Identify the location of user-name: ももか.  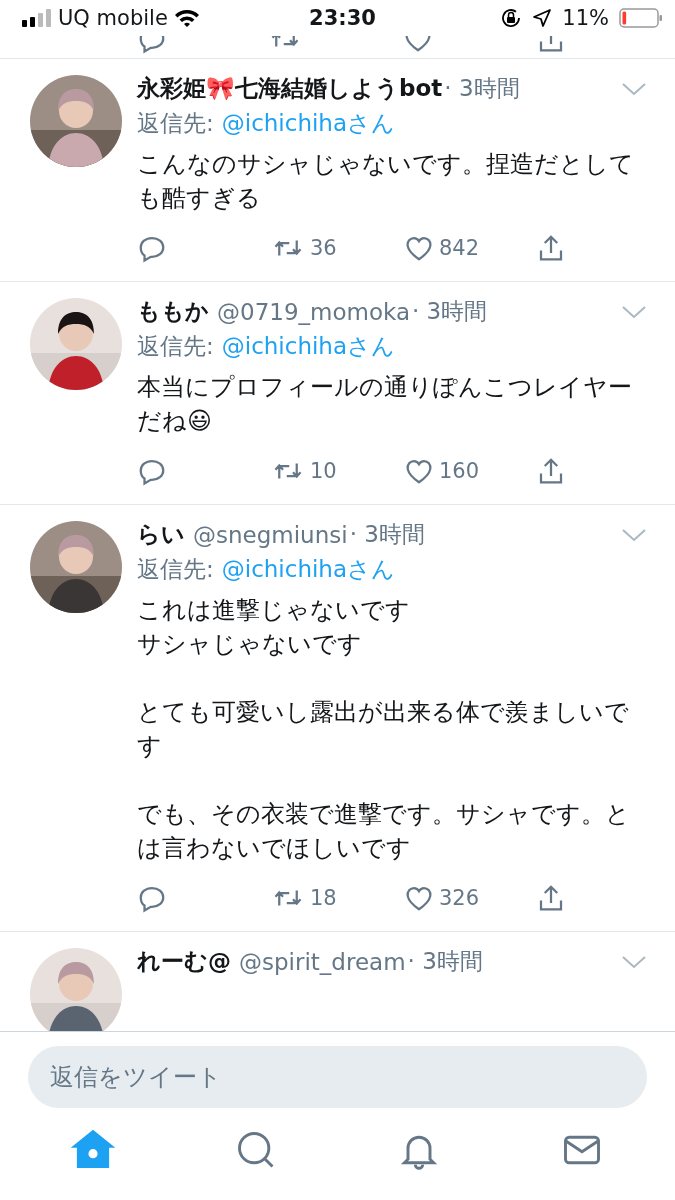
(173, 311).